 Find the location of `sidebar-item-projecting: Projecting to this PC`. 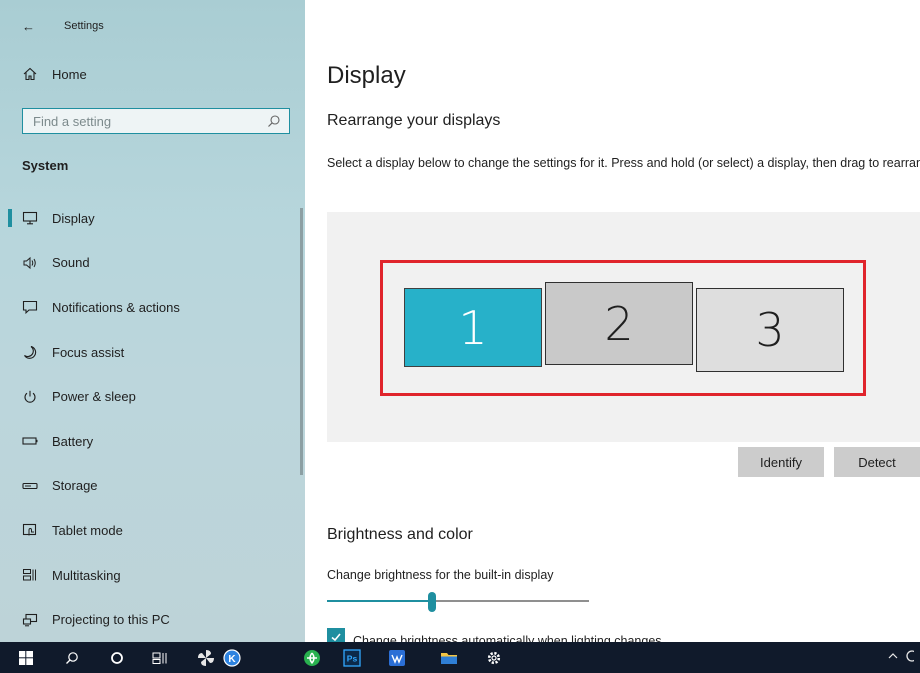

sidebar-item-projecting: Projecting to this PC is located at coordinates (152, 619).